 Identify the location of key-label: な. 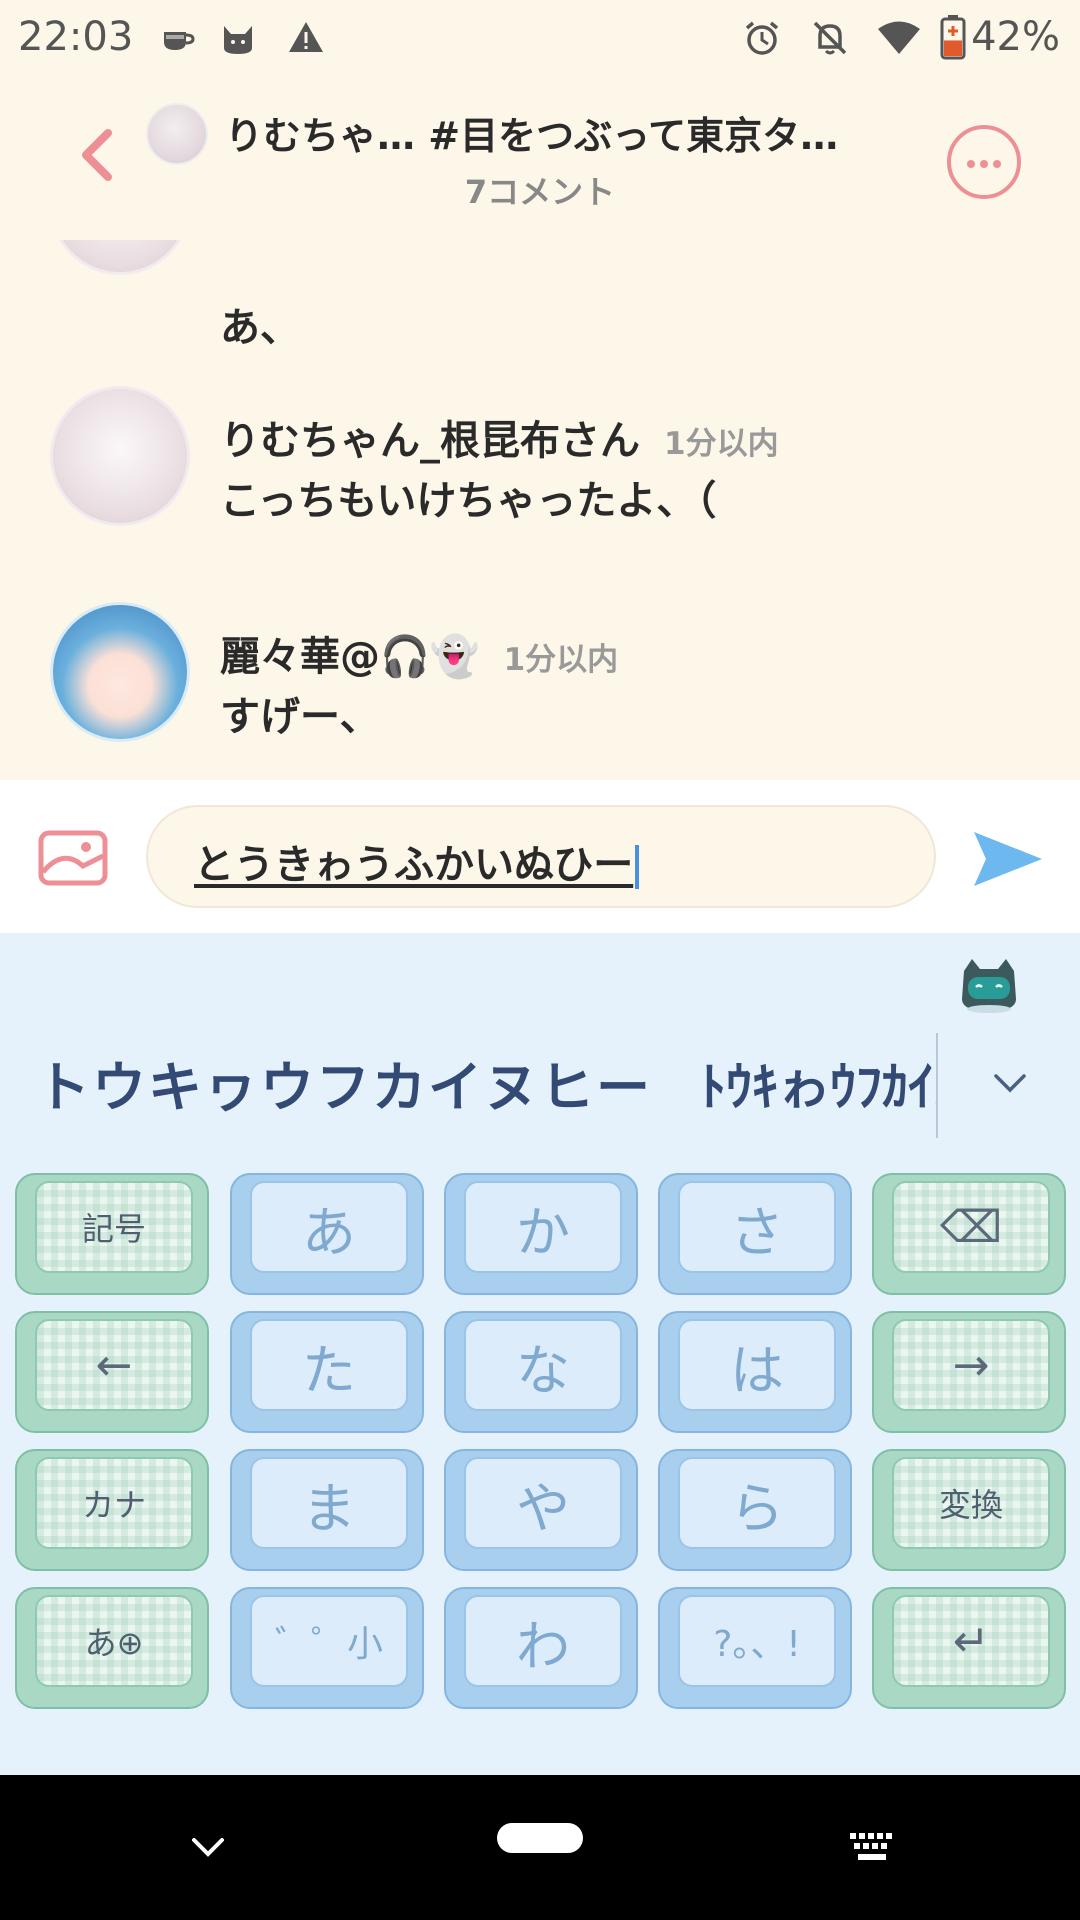
(543, 1365).